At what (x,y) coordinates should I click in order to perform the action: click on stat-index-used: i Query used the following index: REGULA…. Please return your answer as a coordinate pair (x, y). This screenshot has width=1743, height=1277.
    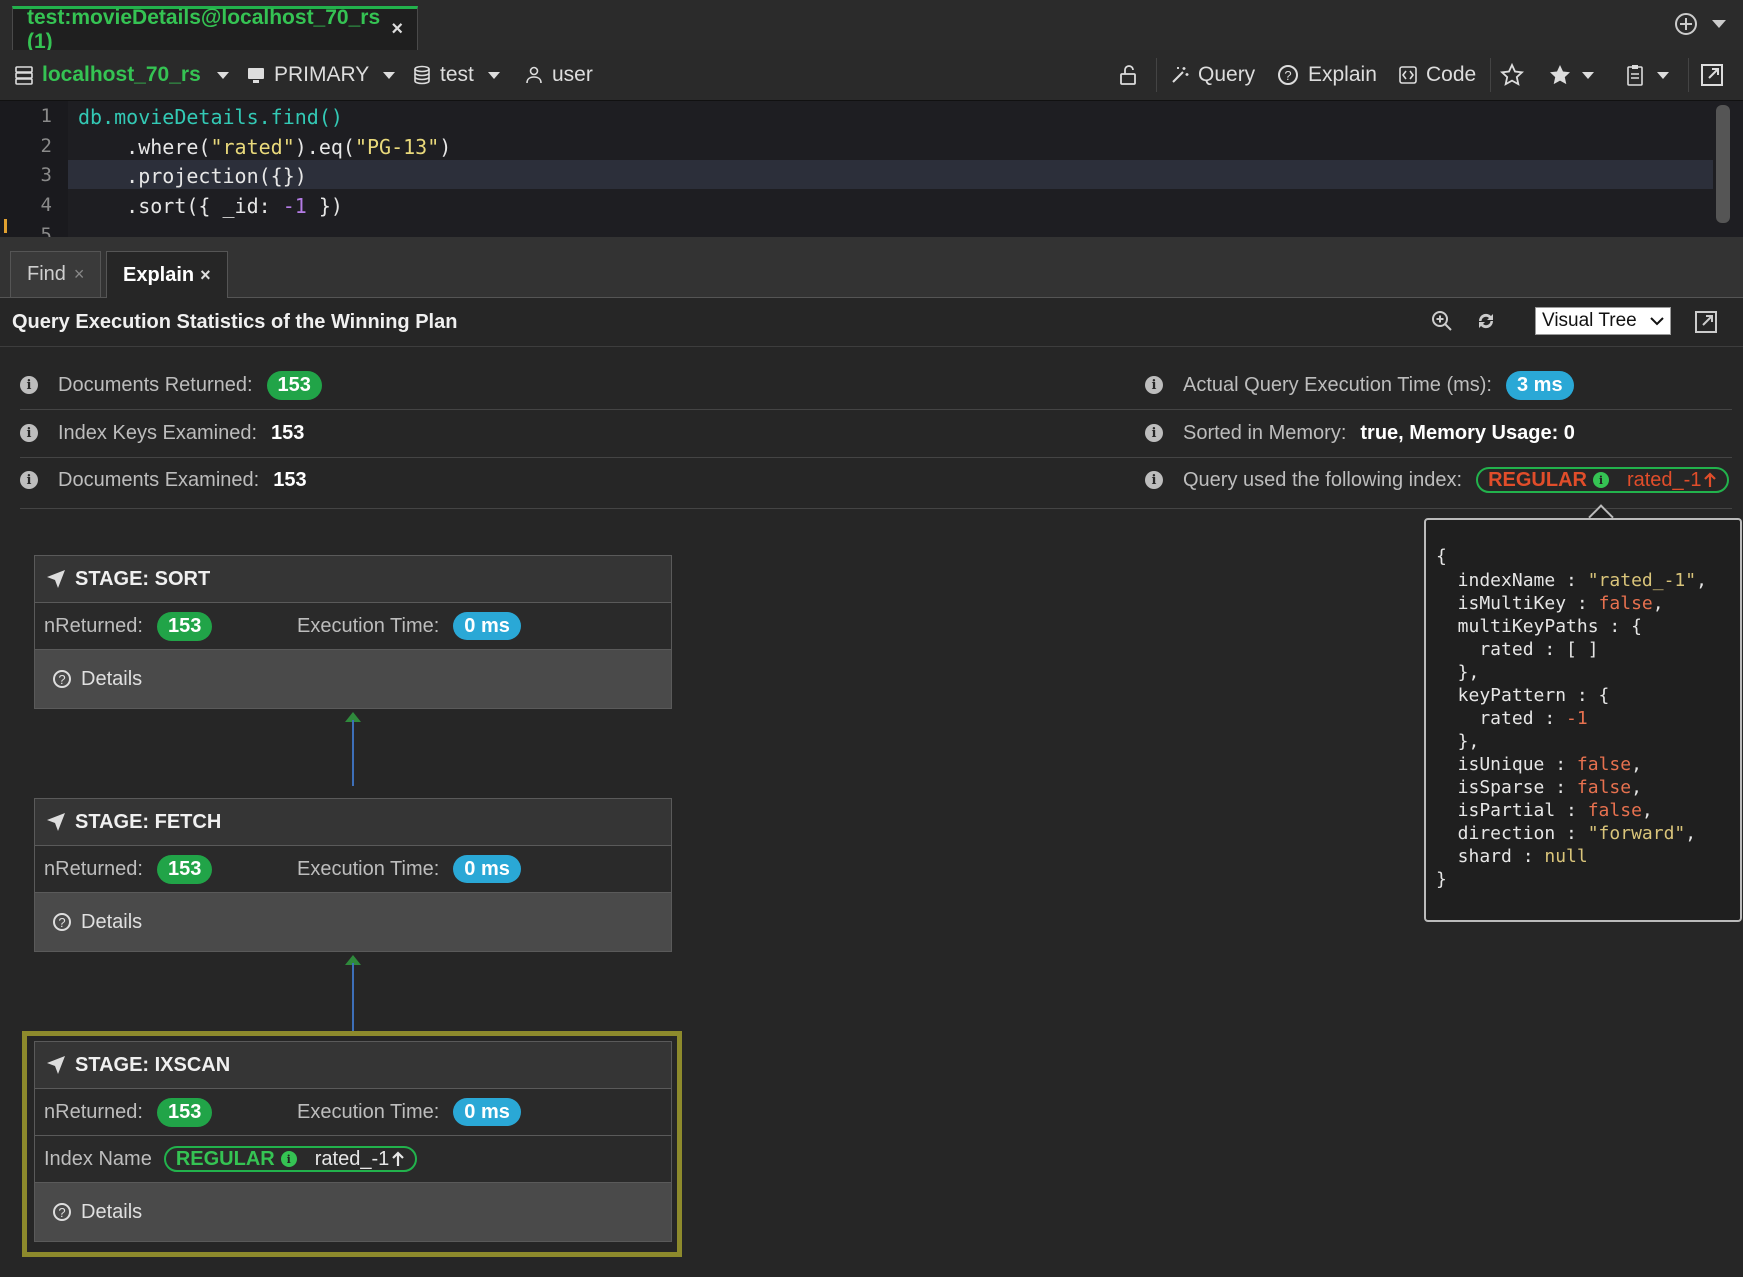
    Looking at the image, I should click on (1437, 480).